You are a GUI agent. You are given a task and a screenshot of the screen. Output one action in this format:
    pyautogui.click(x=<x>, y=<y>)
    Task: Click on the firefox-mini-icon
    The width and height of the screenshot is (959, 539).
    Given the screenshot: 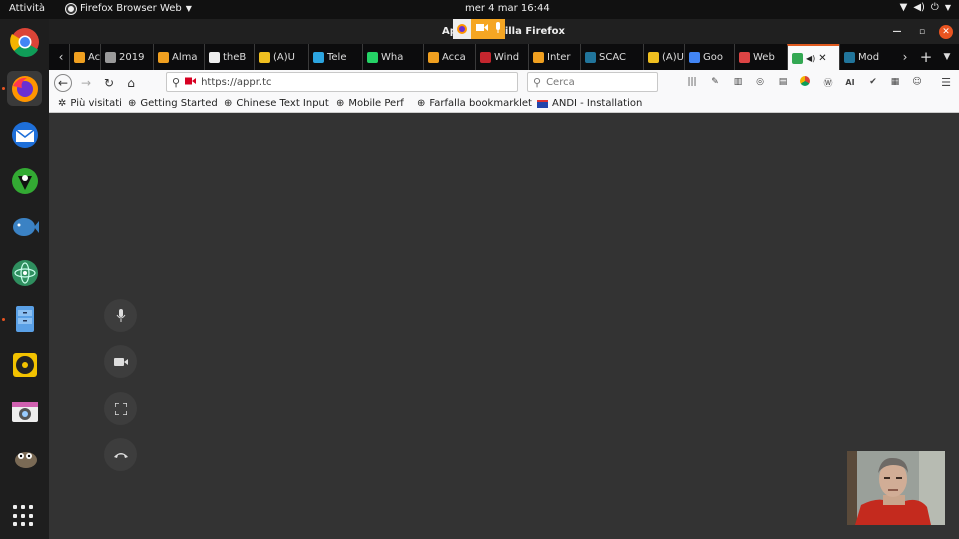 What is the action you would take?
    pyautogui.click(x=462, y=29)
    